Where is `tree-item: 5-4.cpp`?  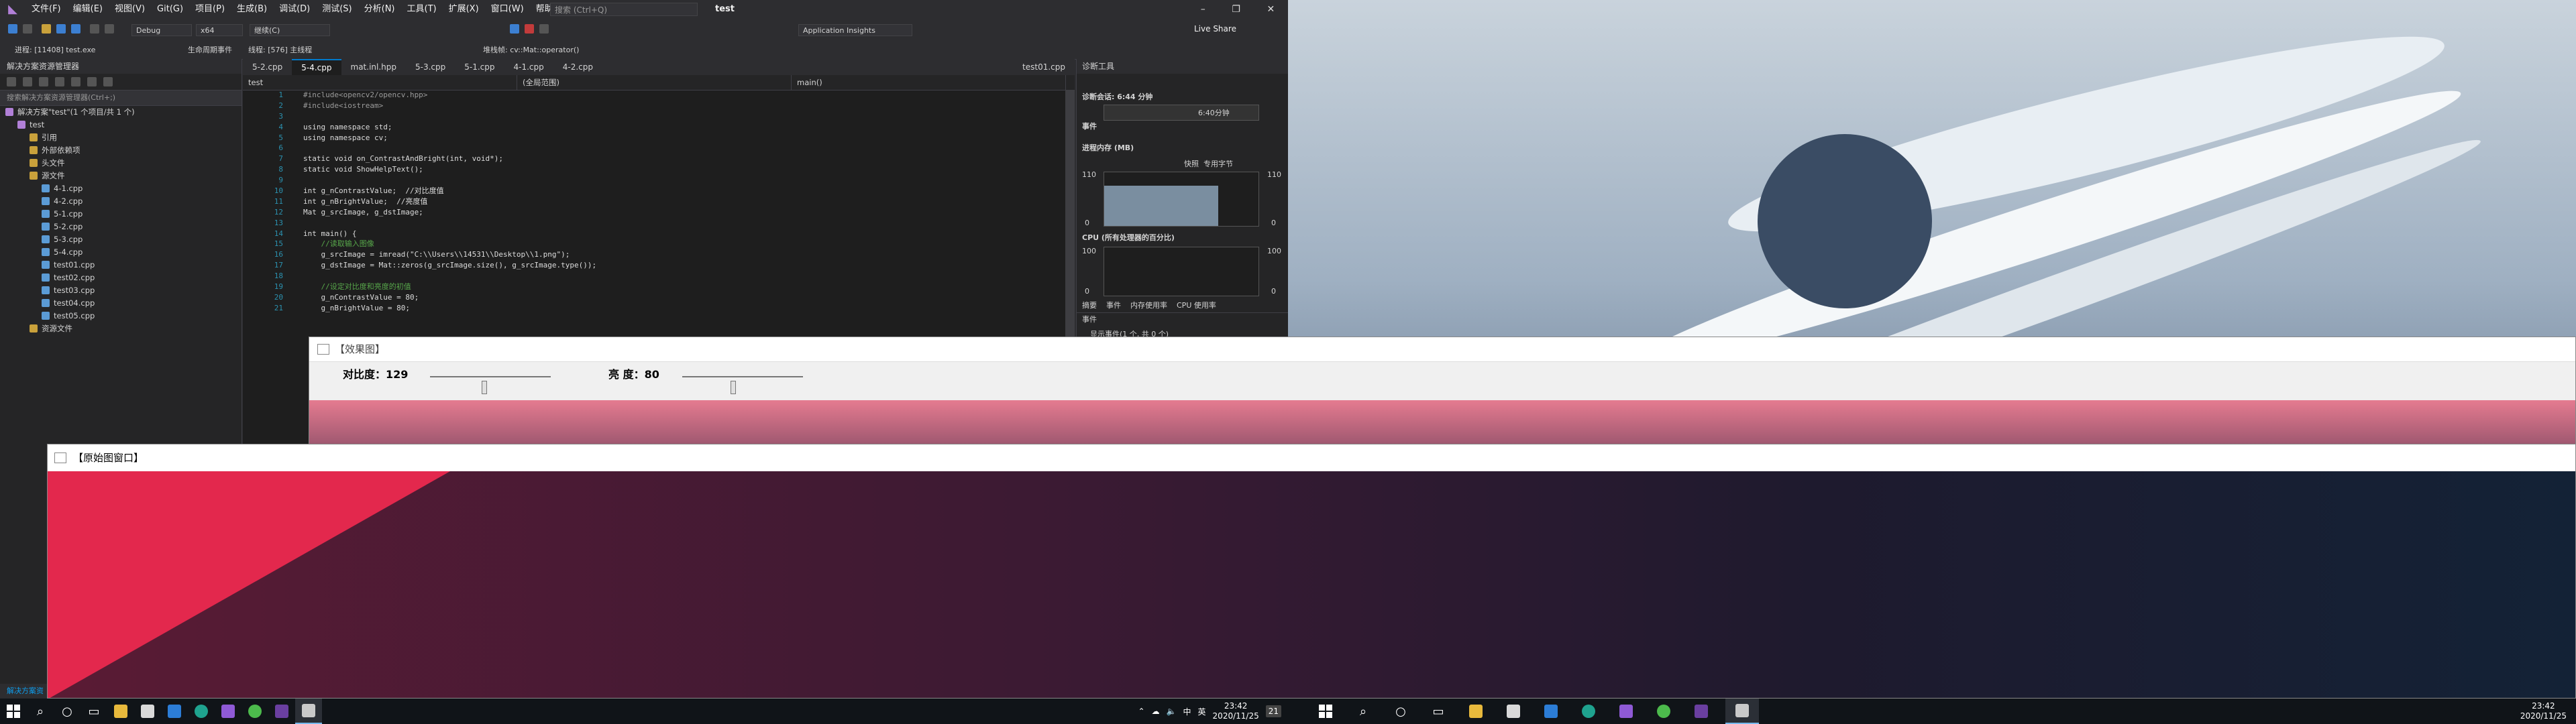 tree-item: 5-4.cpp is located at coordinates (120, 252).